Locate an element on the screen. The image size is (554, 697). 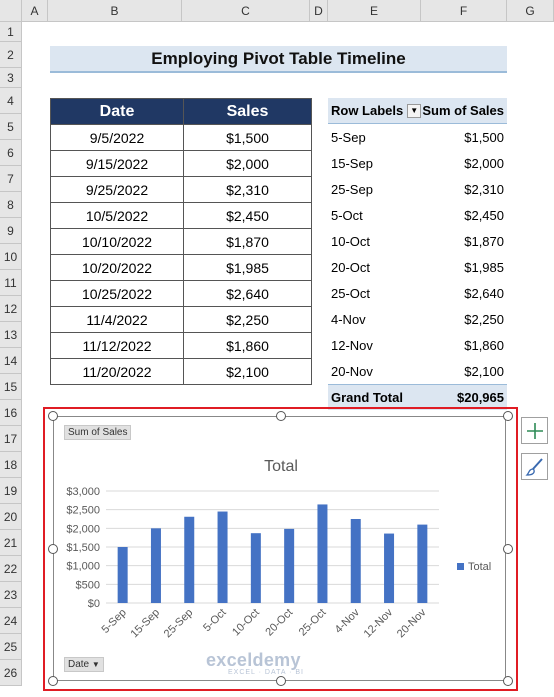
pivot-row: 4-Nov $2,250 is located at coordinates (417, 319).